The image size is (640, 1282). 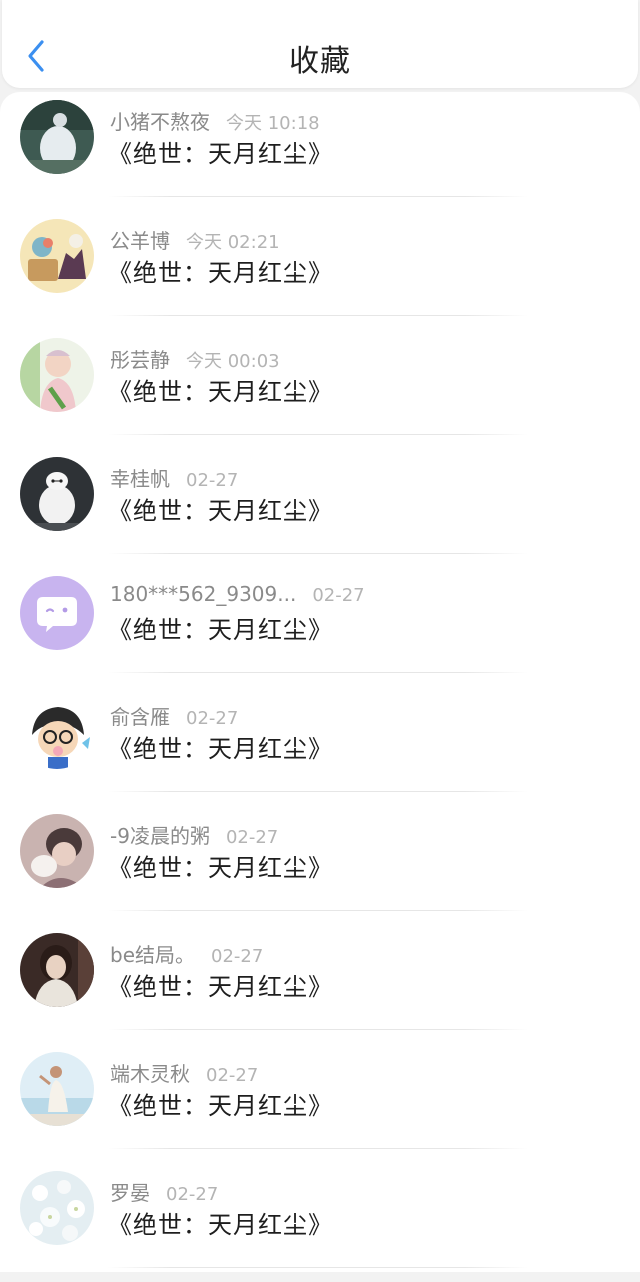 What do you see at coordinates (233, 242) in the screenshot?
I see `timestamp: 今天 02:21` at bounding box center [233, 242].